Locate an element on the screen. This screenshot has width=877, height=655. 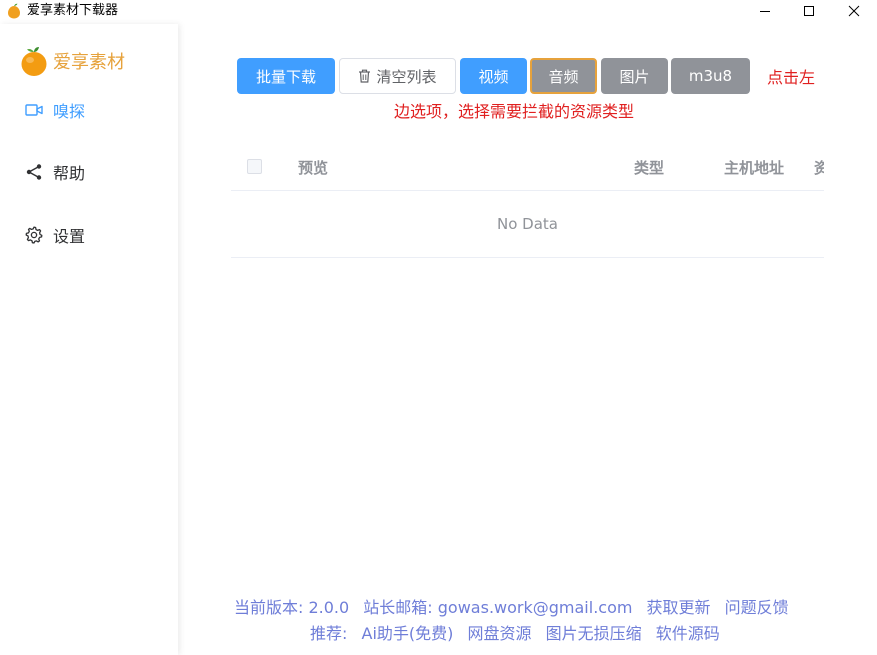
close-icon is located at coordinates (854, 11).